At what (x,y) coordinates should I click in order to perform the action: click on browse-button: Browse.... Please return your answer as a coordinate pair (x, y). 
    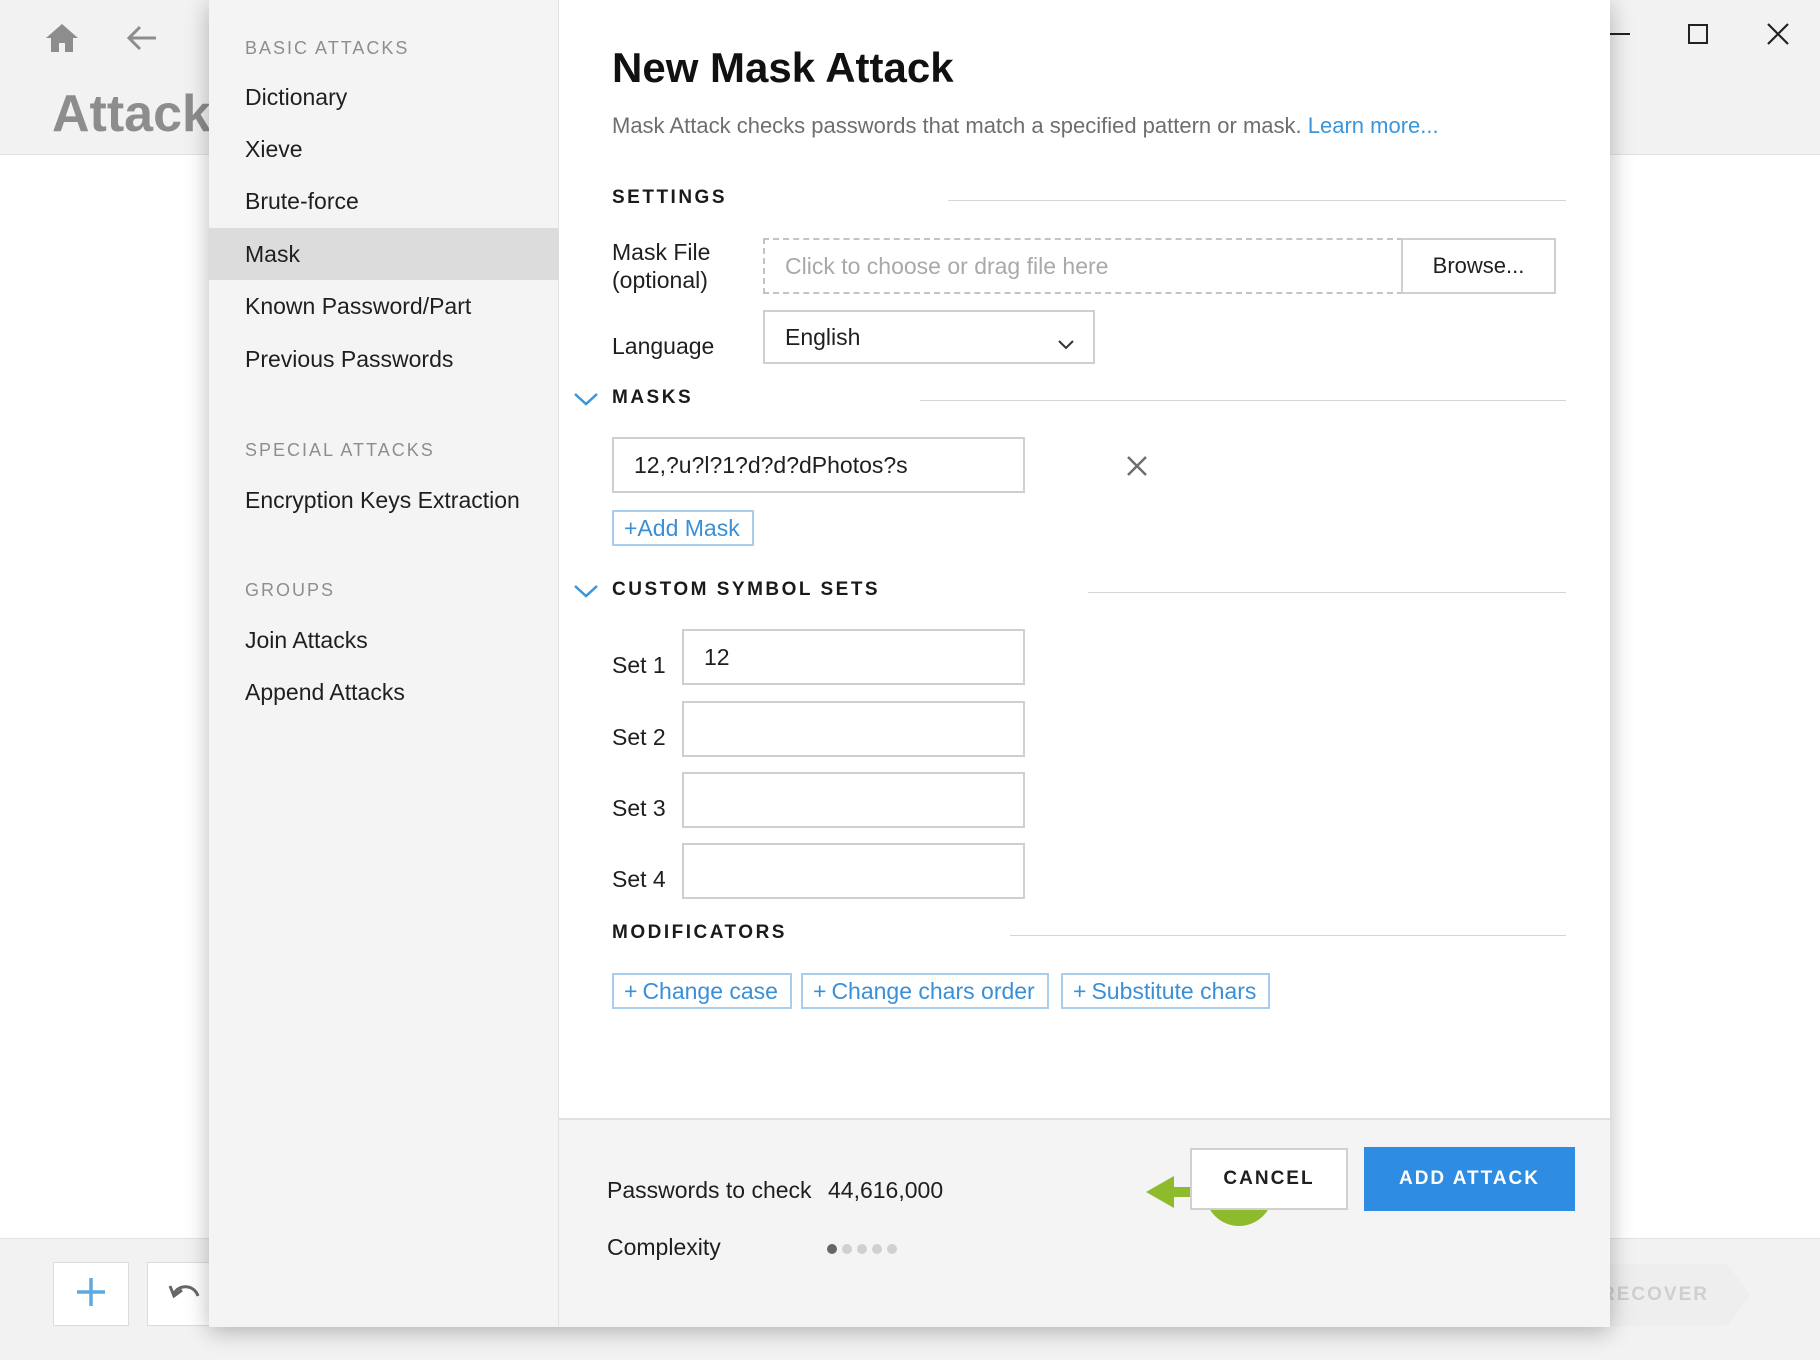
    Looking at the image, I should click on (1478, 266).